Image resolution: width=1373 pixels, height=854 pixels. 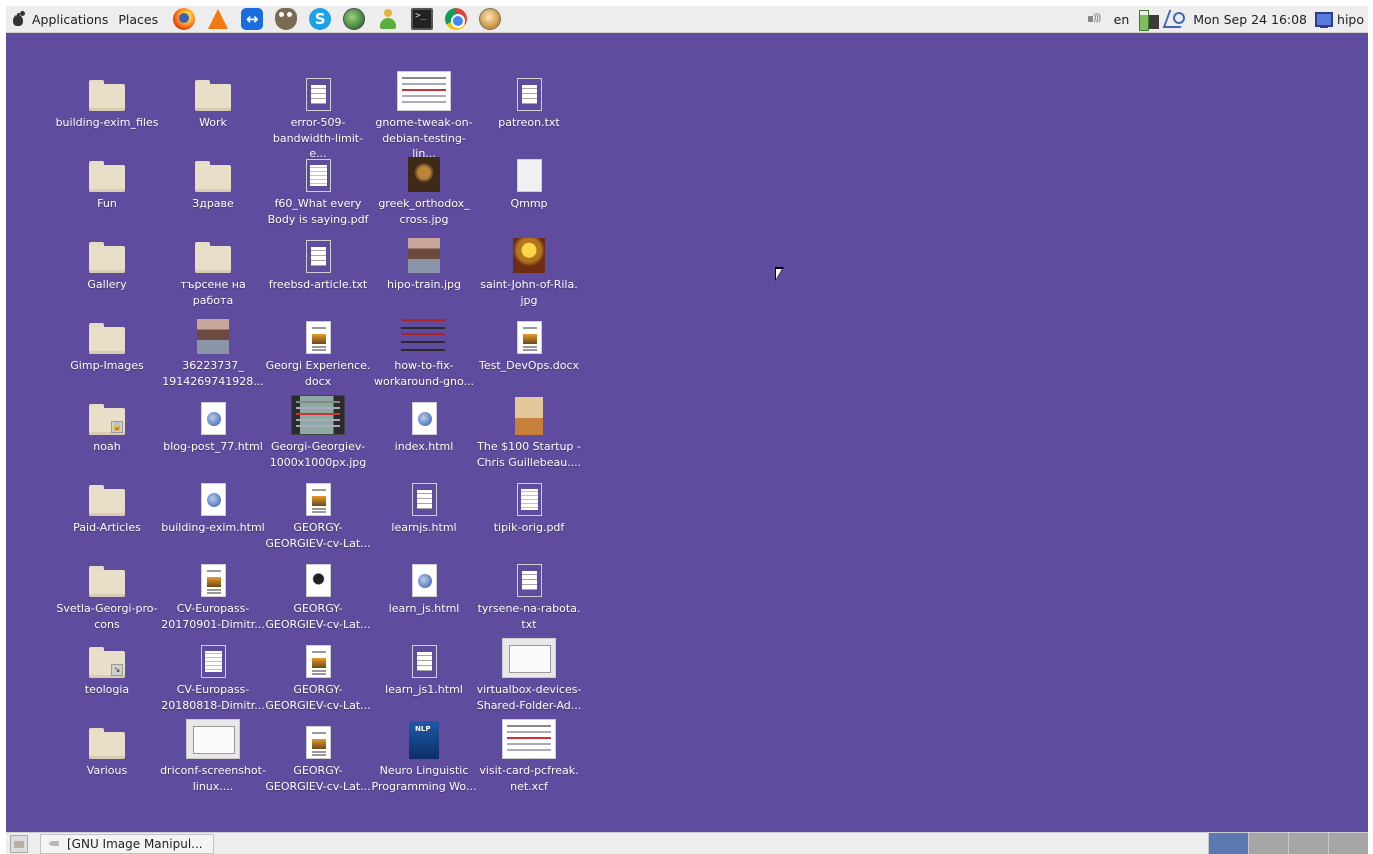 What do you see at coordinates (320, 19) in the screenshot?
I see `skype-launcher` at bounding box center [320, 19].